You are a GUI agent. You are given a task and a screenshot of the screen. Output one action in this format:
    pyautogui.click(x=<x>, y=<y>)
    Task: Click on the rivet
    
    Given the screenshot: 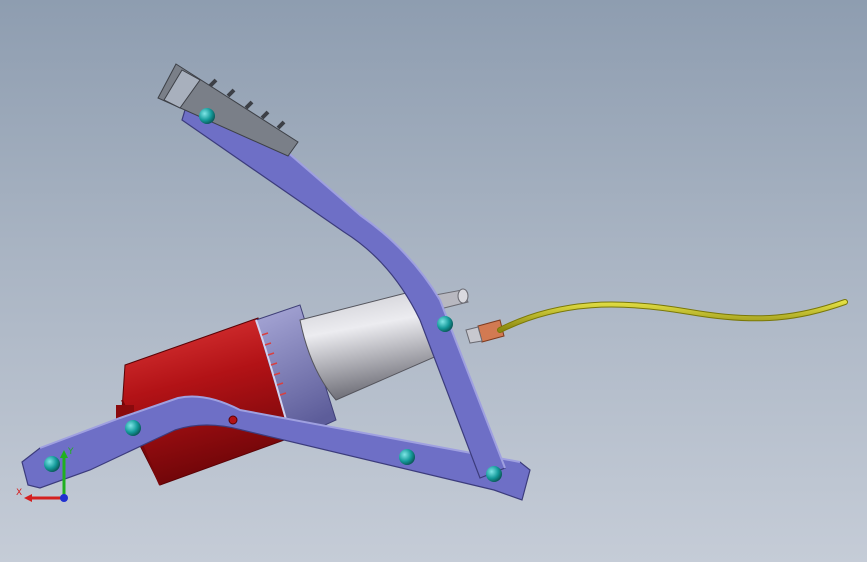 What is the action you would take?
    pyautogui.click(x=233, y=420)
    